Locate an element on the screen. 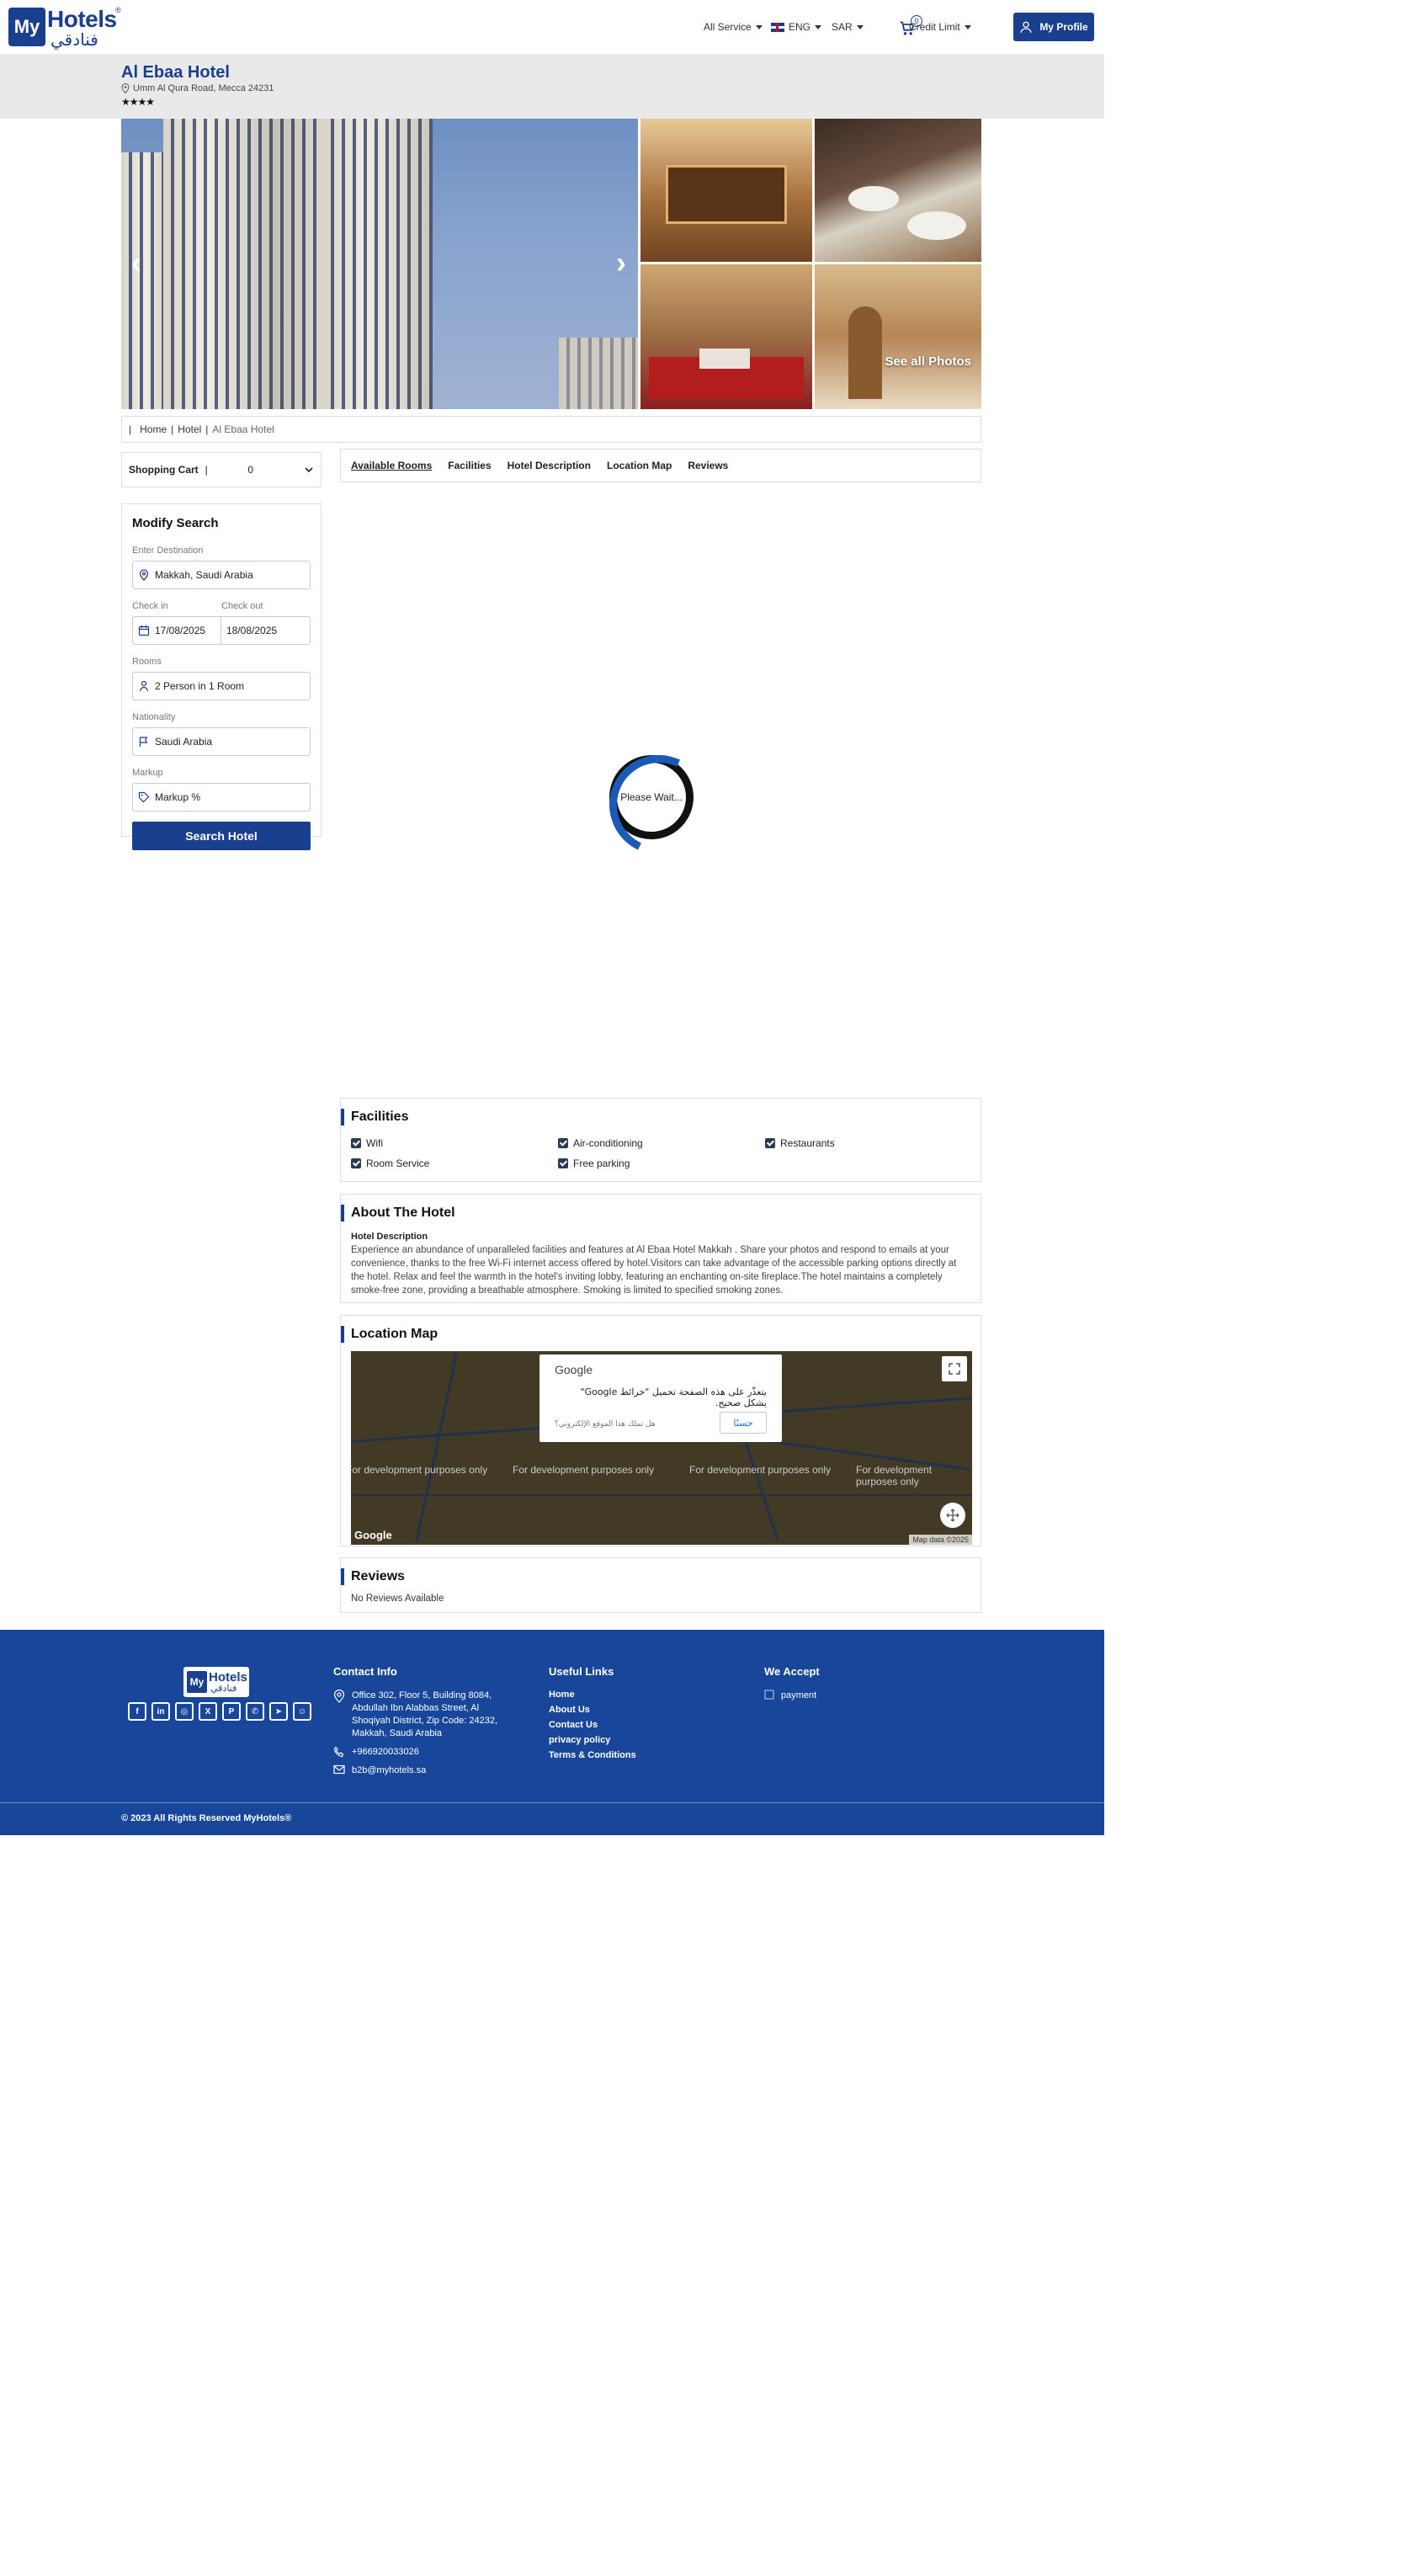 The height and width of the screenshot is (2576, 1419). date-fields: Check in 17/08/2025 Check out 18/08/2025 is located at coordinates (221, 629).